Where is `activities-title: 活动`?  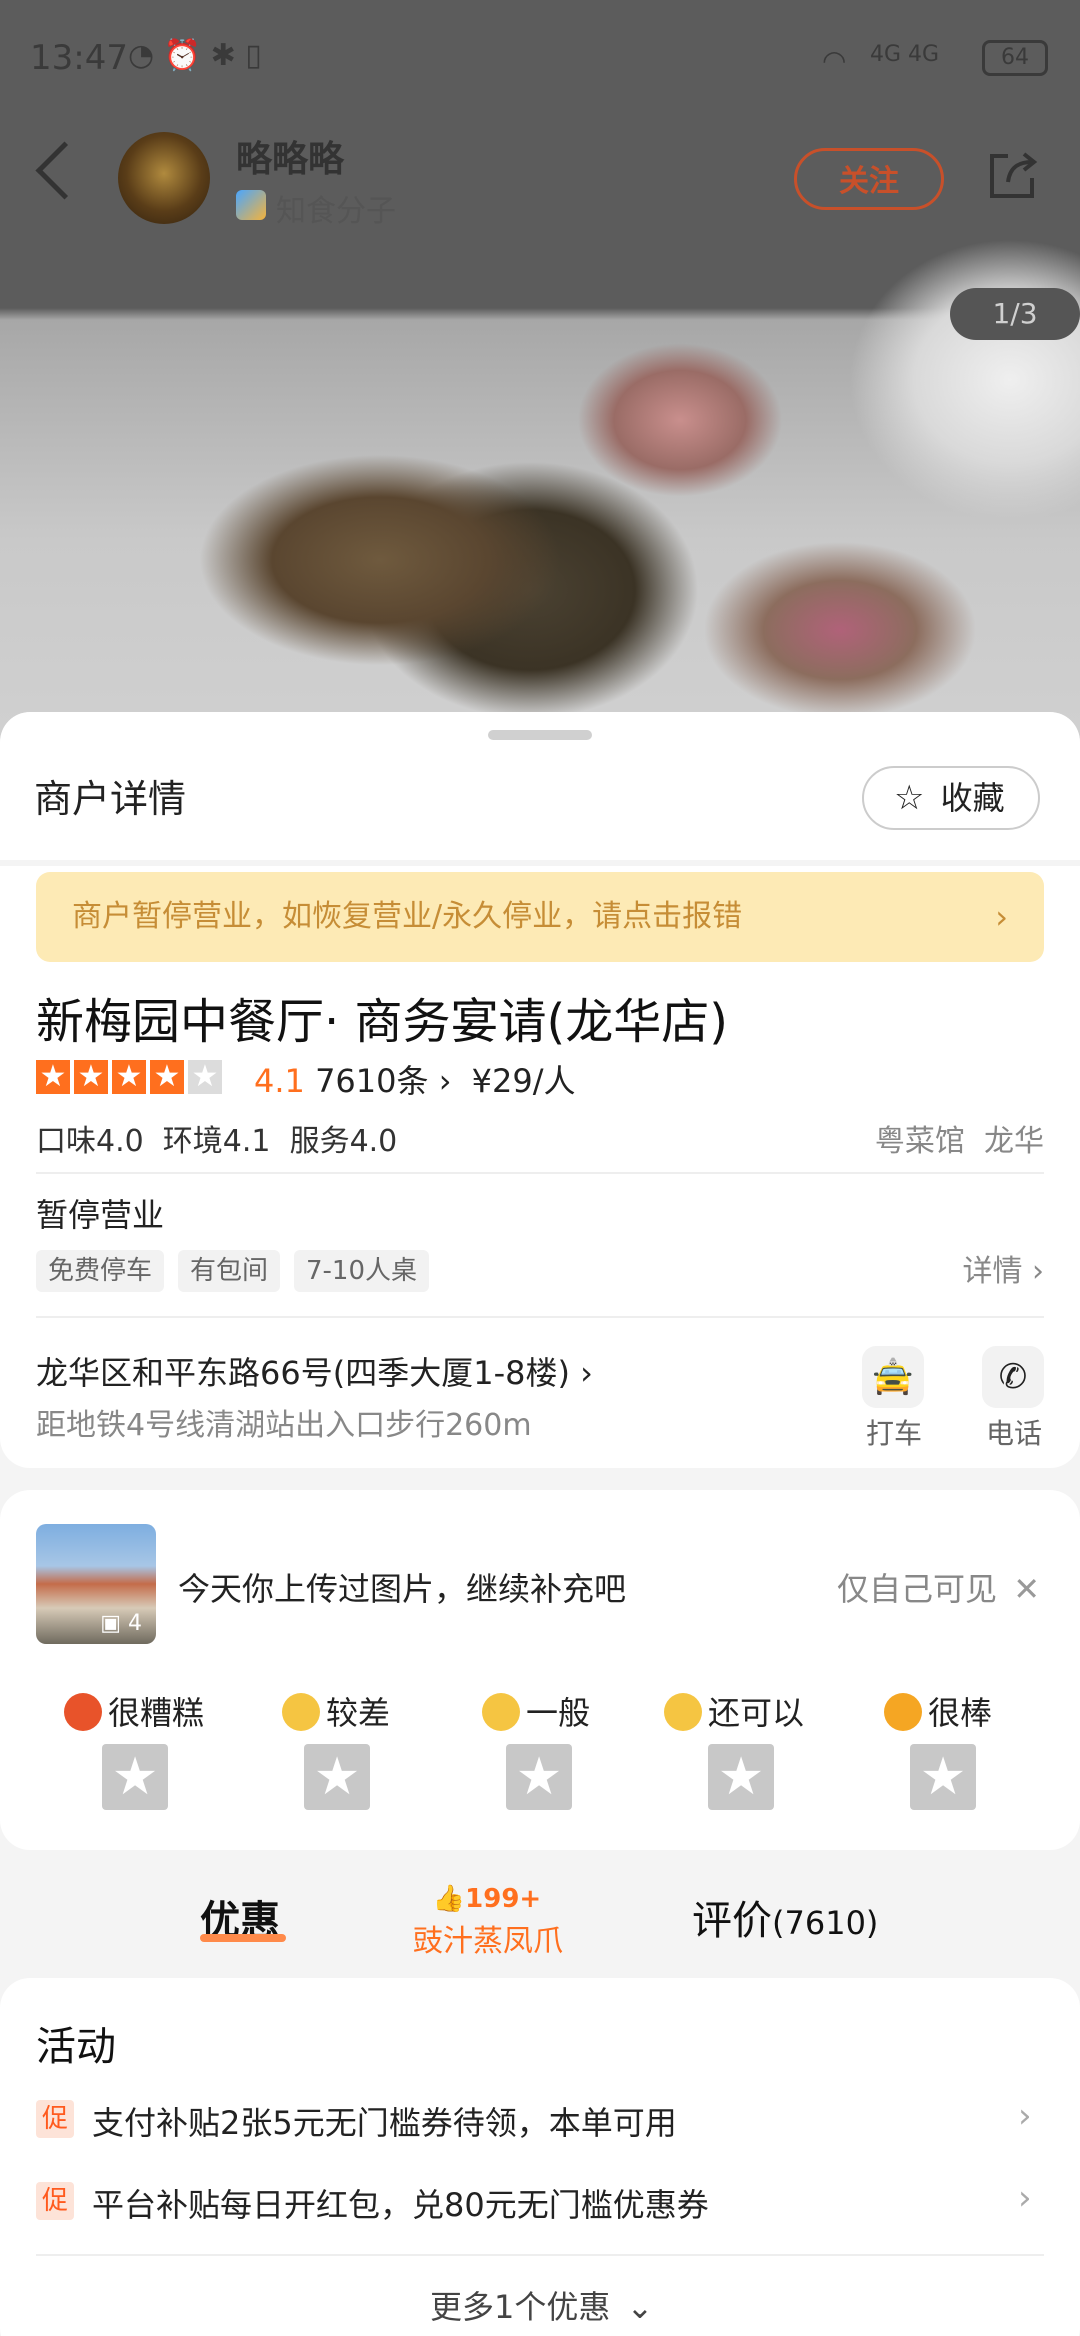
activities-title: 活动 is located at coordinates (76, 2047).